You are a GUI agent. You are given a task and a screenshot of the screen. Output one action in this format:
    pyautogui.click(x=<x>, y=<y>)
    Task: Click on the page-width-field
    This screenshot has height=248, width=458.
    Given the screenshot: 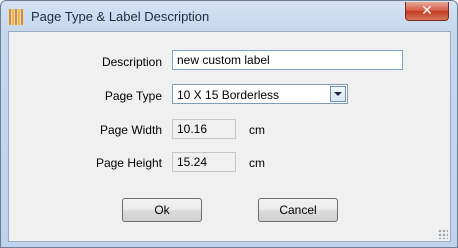 What is the action you would take?
    pyautogui.click(x=204, y=129)
    